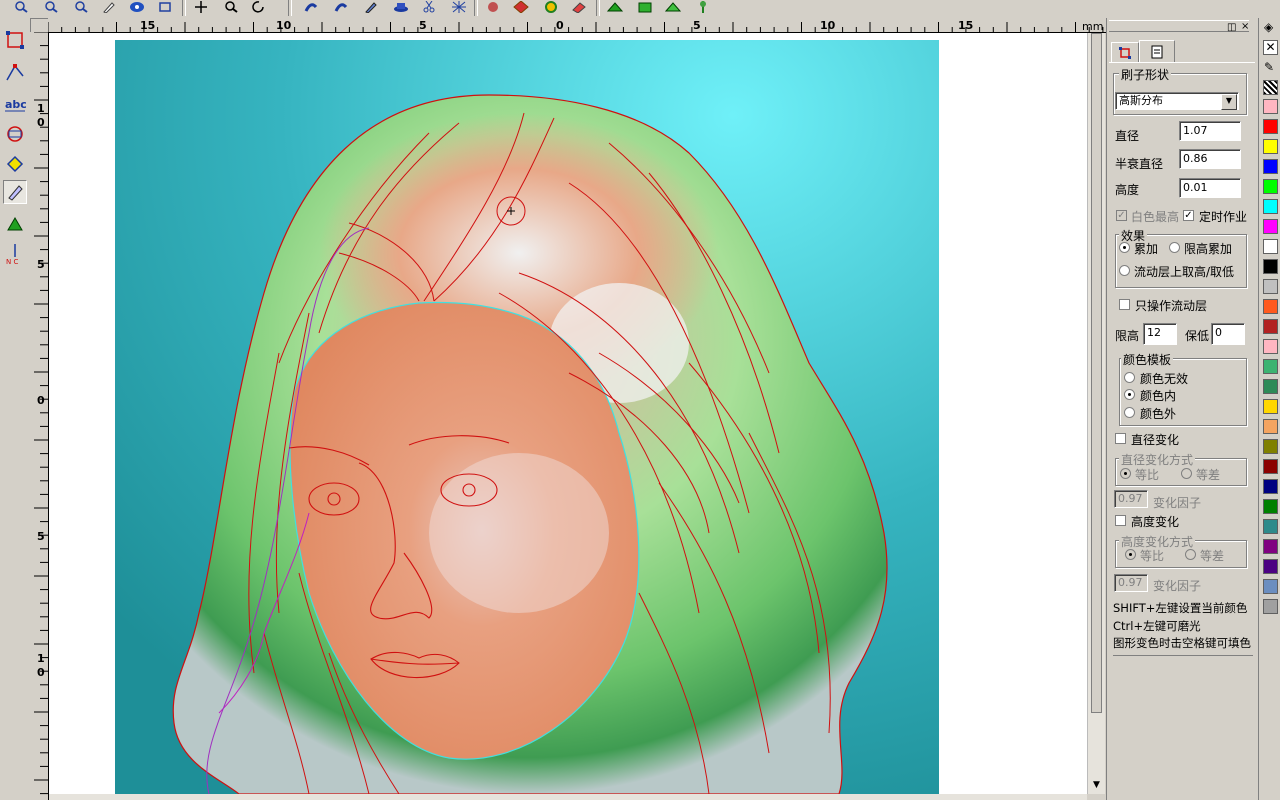 This screenshot has height=800, width=1280. What do you see at coordinates (311, 7) in the screenshot?
I see `relief-tool-1-icon` at bounding box center [311, 7].